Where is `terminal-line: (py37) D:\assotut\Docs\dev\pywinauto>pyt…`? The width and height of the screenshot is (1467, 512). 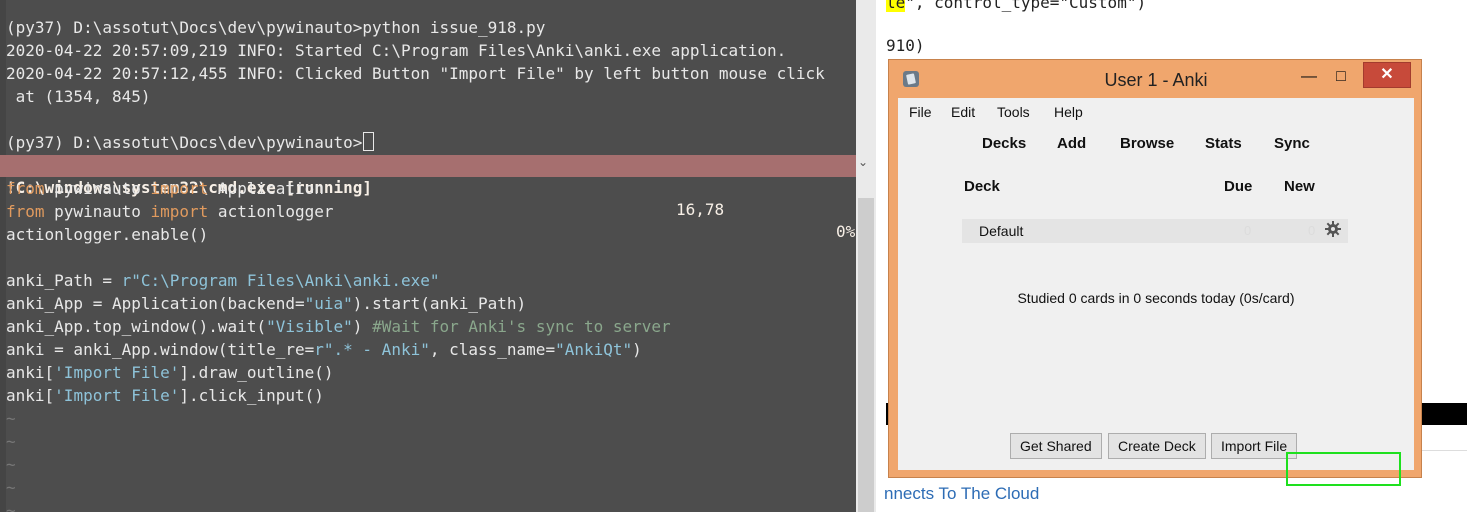 terminal-line: (py37) D:\assotut\Docs\dev\pywinauto>pyt… is located at coordinates (276, 27).